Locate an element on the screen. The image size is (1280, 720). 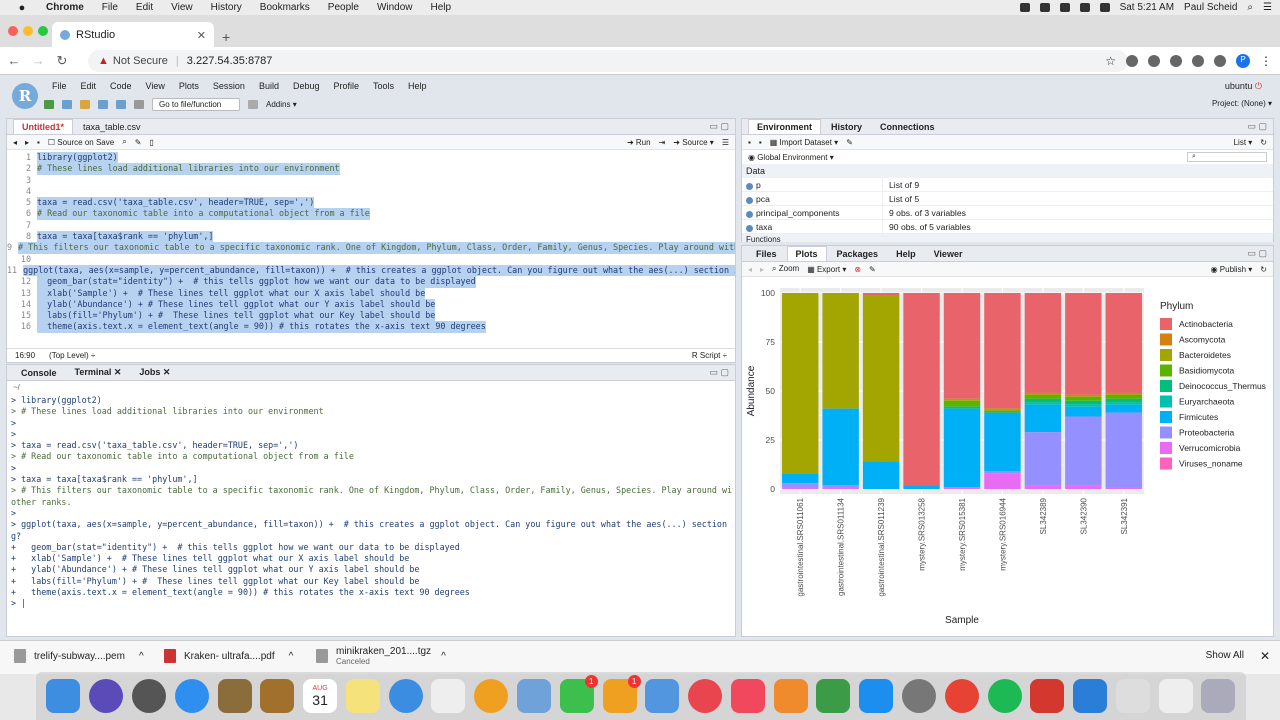
menu-help: Help is located at coordinates (441, 7).